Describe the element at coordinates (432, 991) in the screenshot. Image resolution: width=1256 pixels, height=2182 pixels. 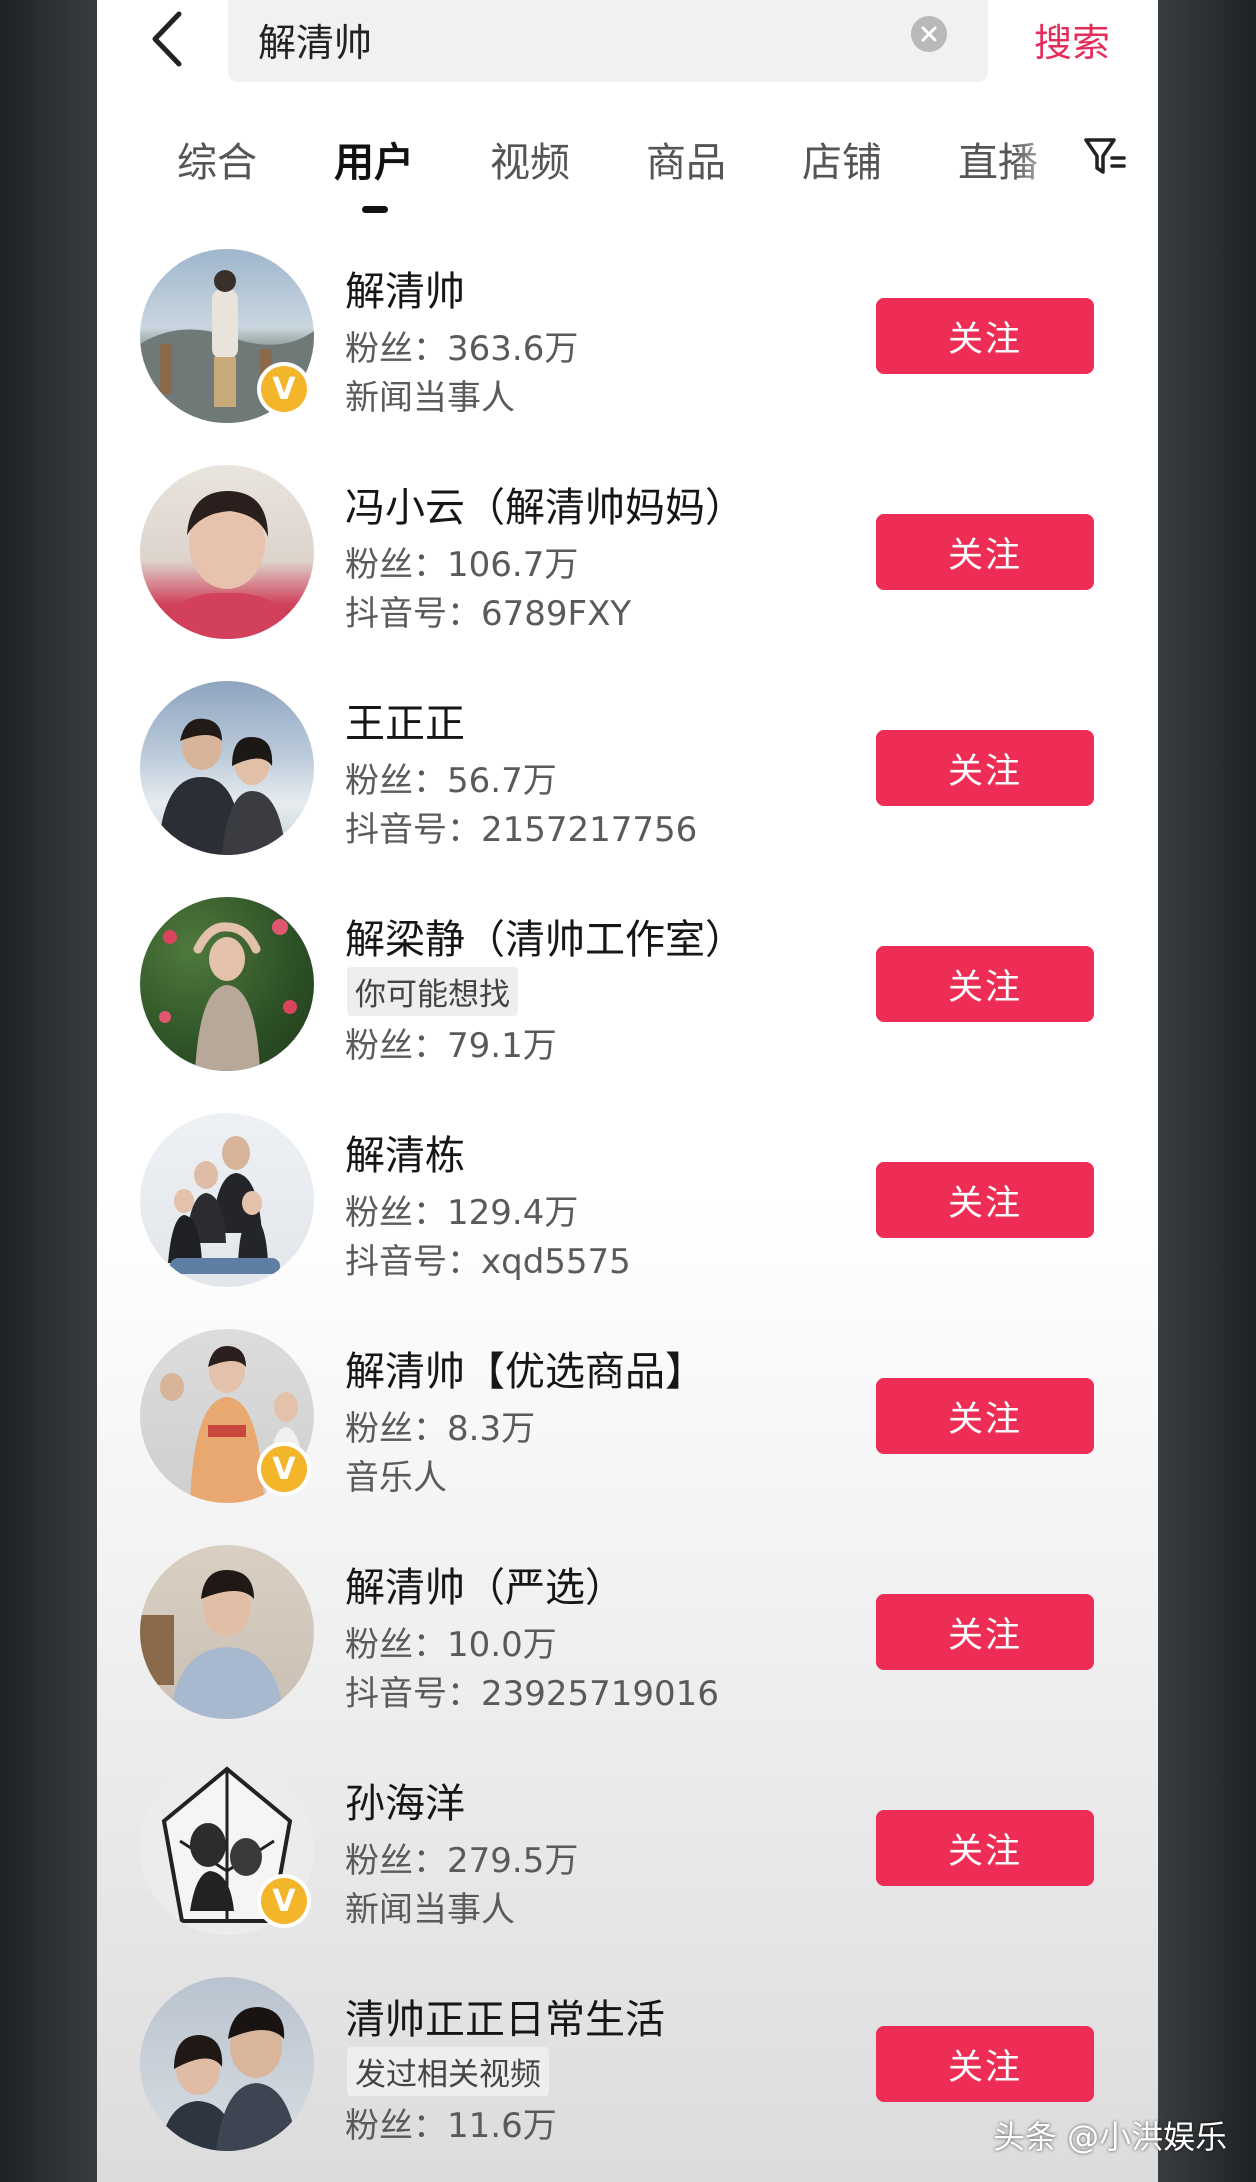
I see `suggestion-tag: 你可能想找` at that location.